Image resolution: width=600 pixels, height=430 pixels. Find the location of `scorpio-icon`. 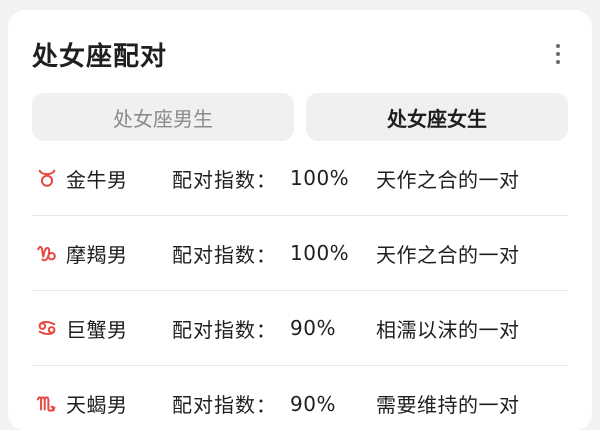

scorpio-icon is located at coordinates (49, 404).